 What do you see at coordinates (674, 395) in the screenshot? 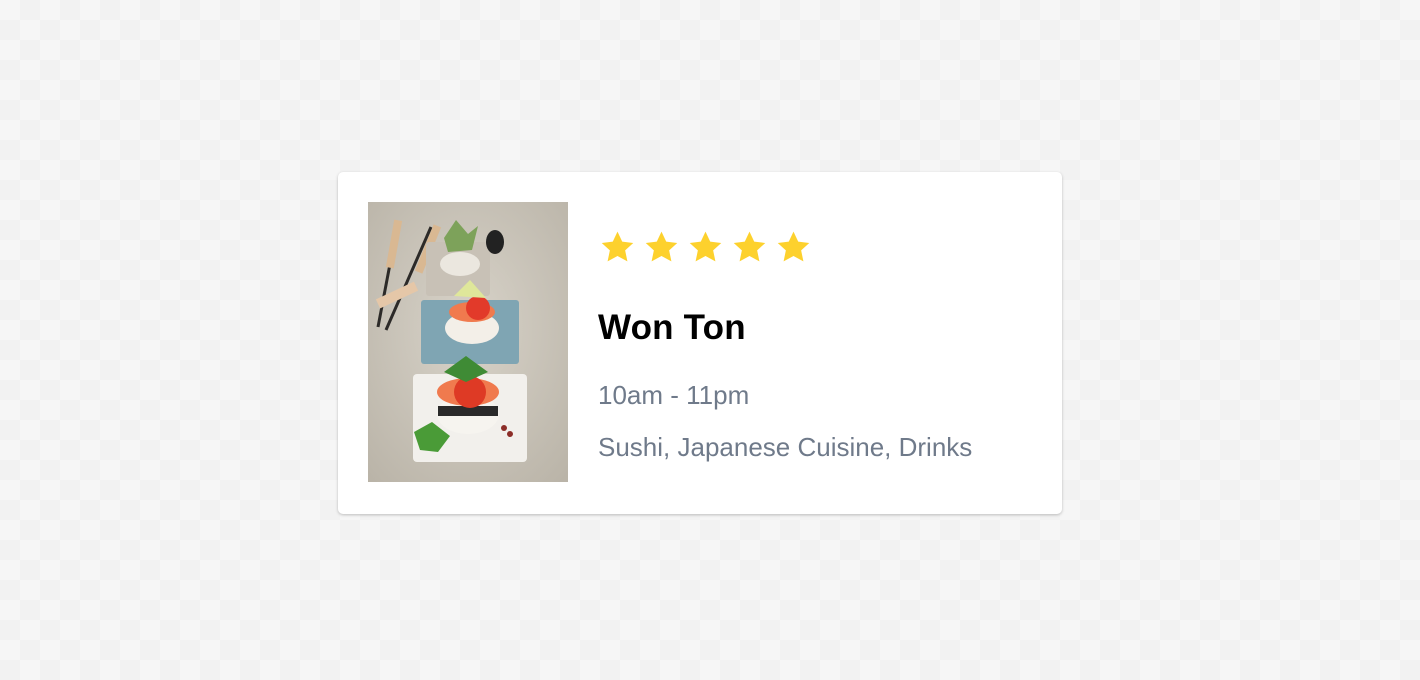
I see `opening-hours: 10am - 11pm` at bounding box center [674, 395].